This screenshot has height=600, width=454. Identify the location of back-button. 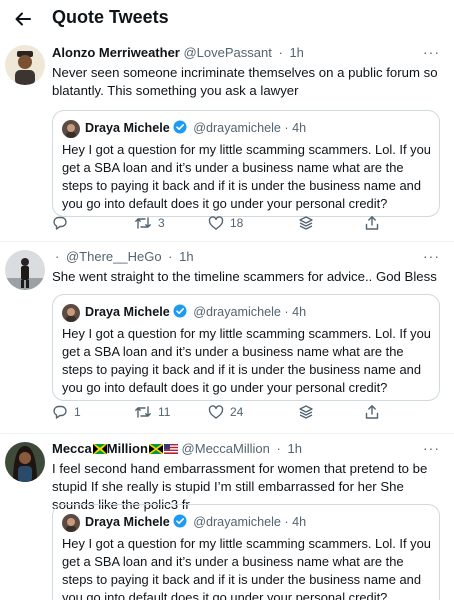
(23, 19).